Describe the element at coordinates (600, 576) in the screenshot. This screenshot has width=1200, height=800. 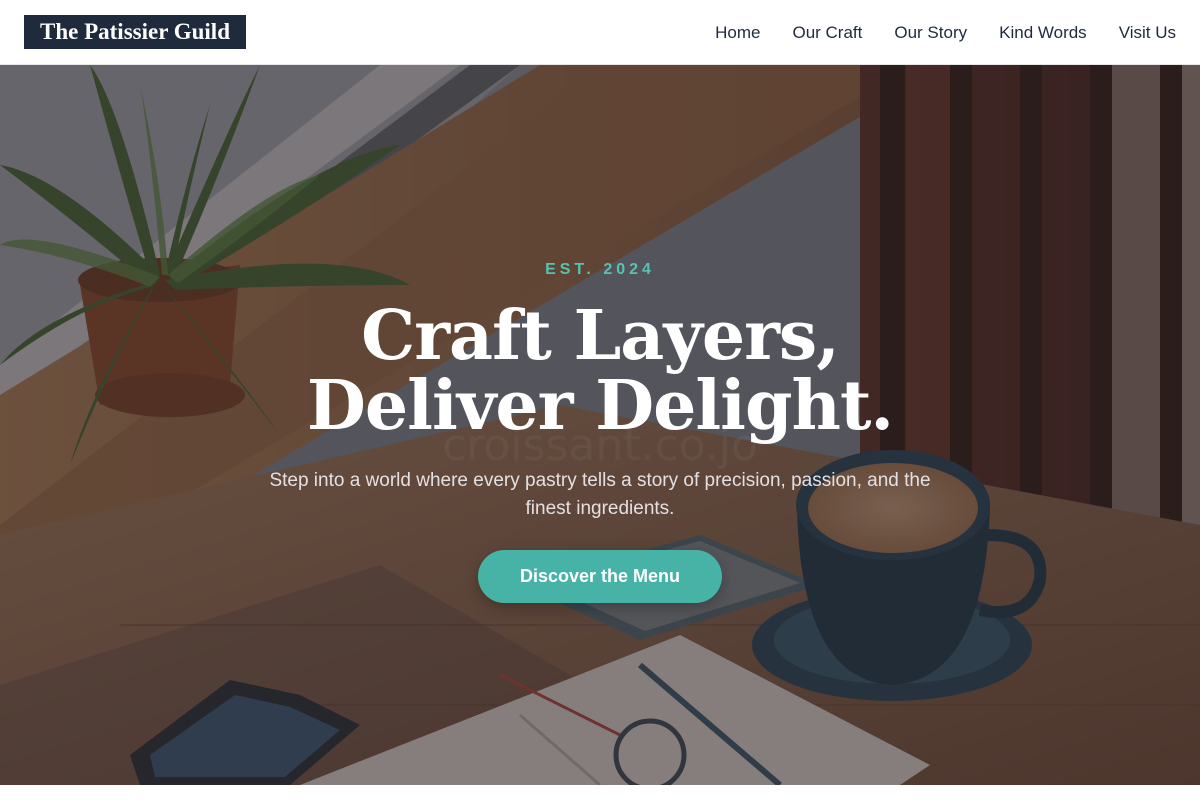
I see `discover-menu-button: Discover the Menu` at that location.